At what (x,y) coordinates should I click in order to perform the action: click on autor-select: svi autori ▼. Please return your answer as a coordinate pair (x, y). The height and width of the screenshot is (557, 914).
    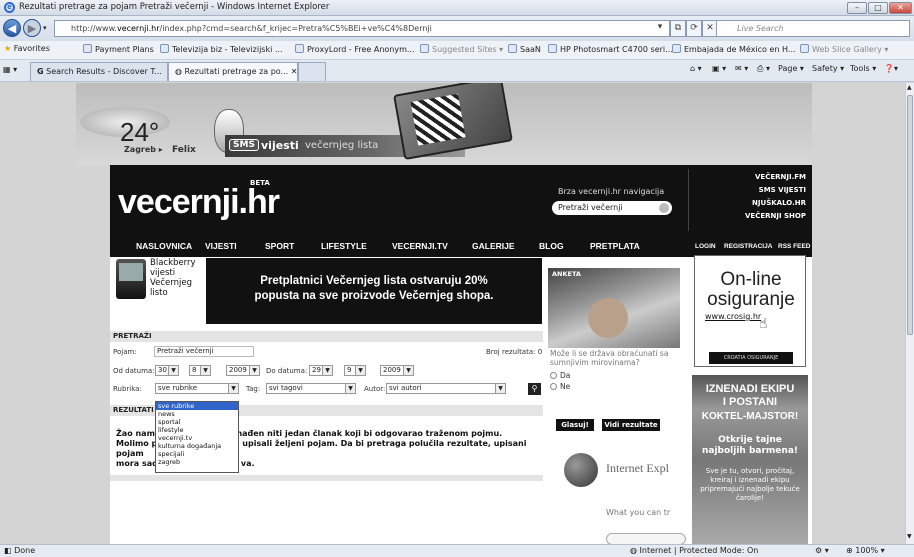
    Looking at the image, I should click on (446, 388).